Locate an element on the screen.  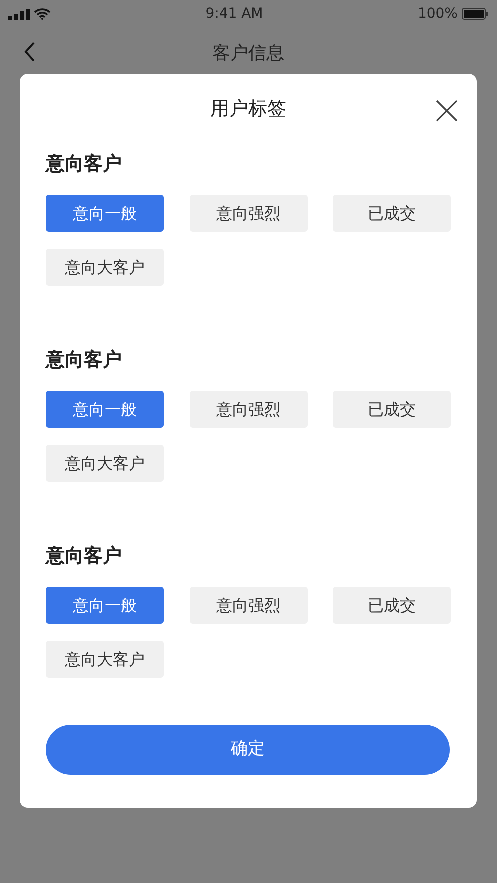
wifi-icon is located at coordinates (42, 14).